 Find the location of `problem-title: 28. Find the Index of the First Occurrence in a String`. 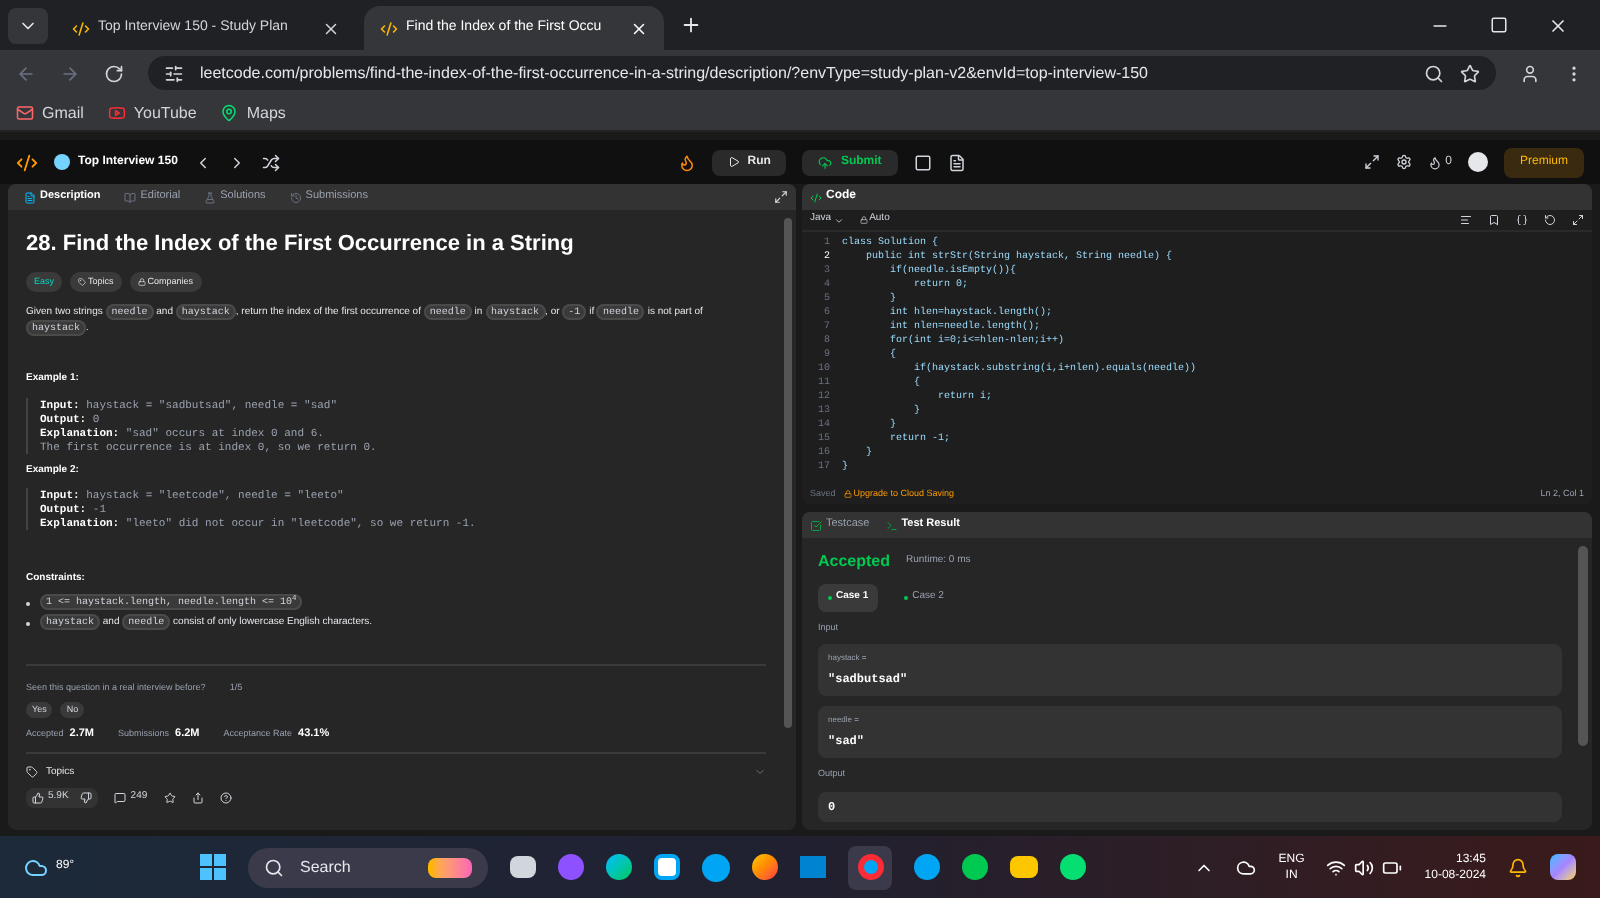

problem-title: 28. Find the Index of the First Occurrence in a String is located at coordinates (301, 245).